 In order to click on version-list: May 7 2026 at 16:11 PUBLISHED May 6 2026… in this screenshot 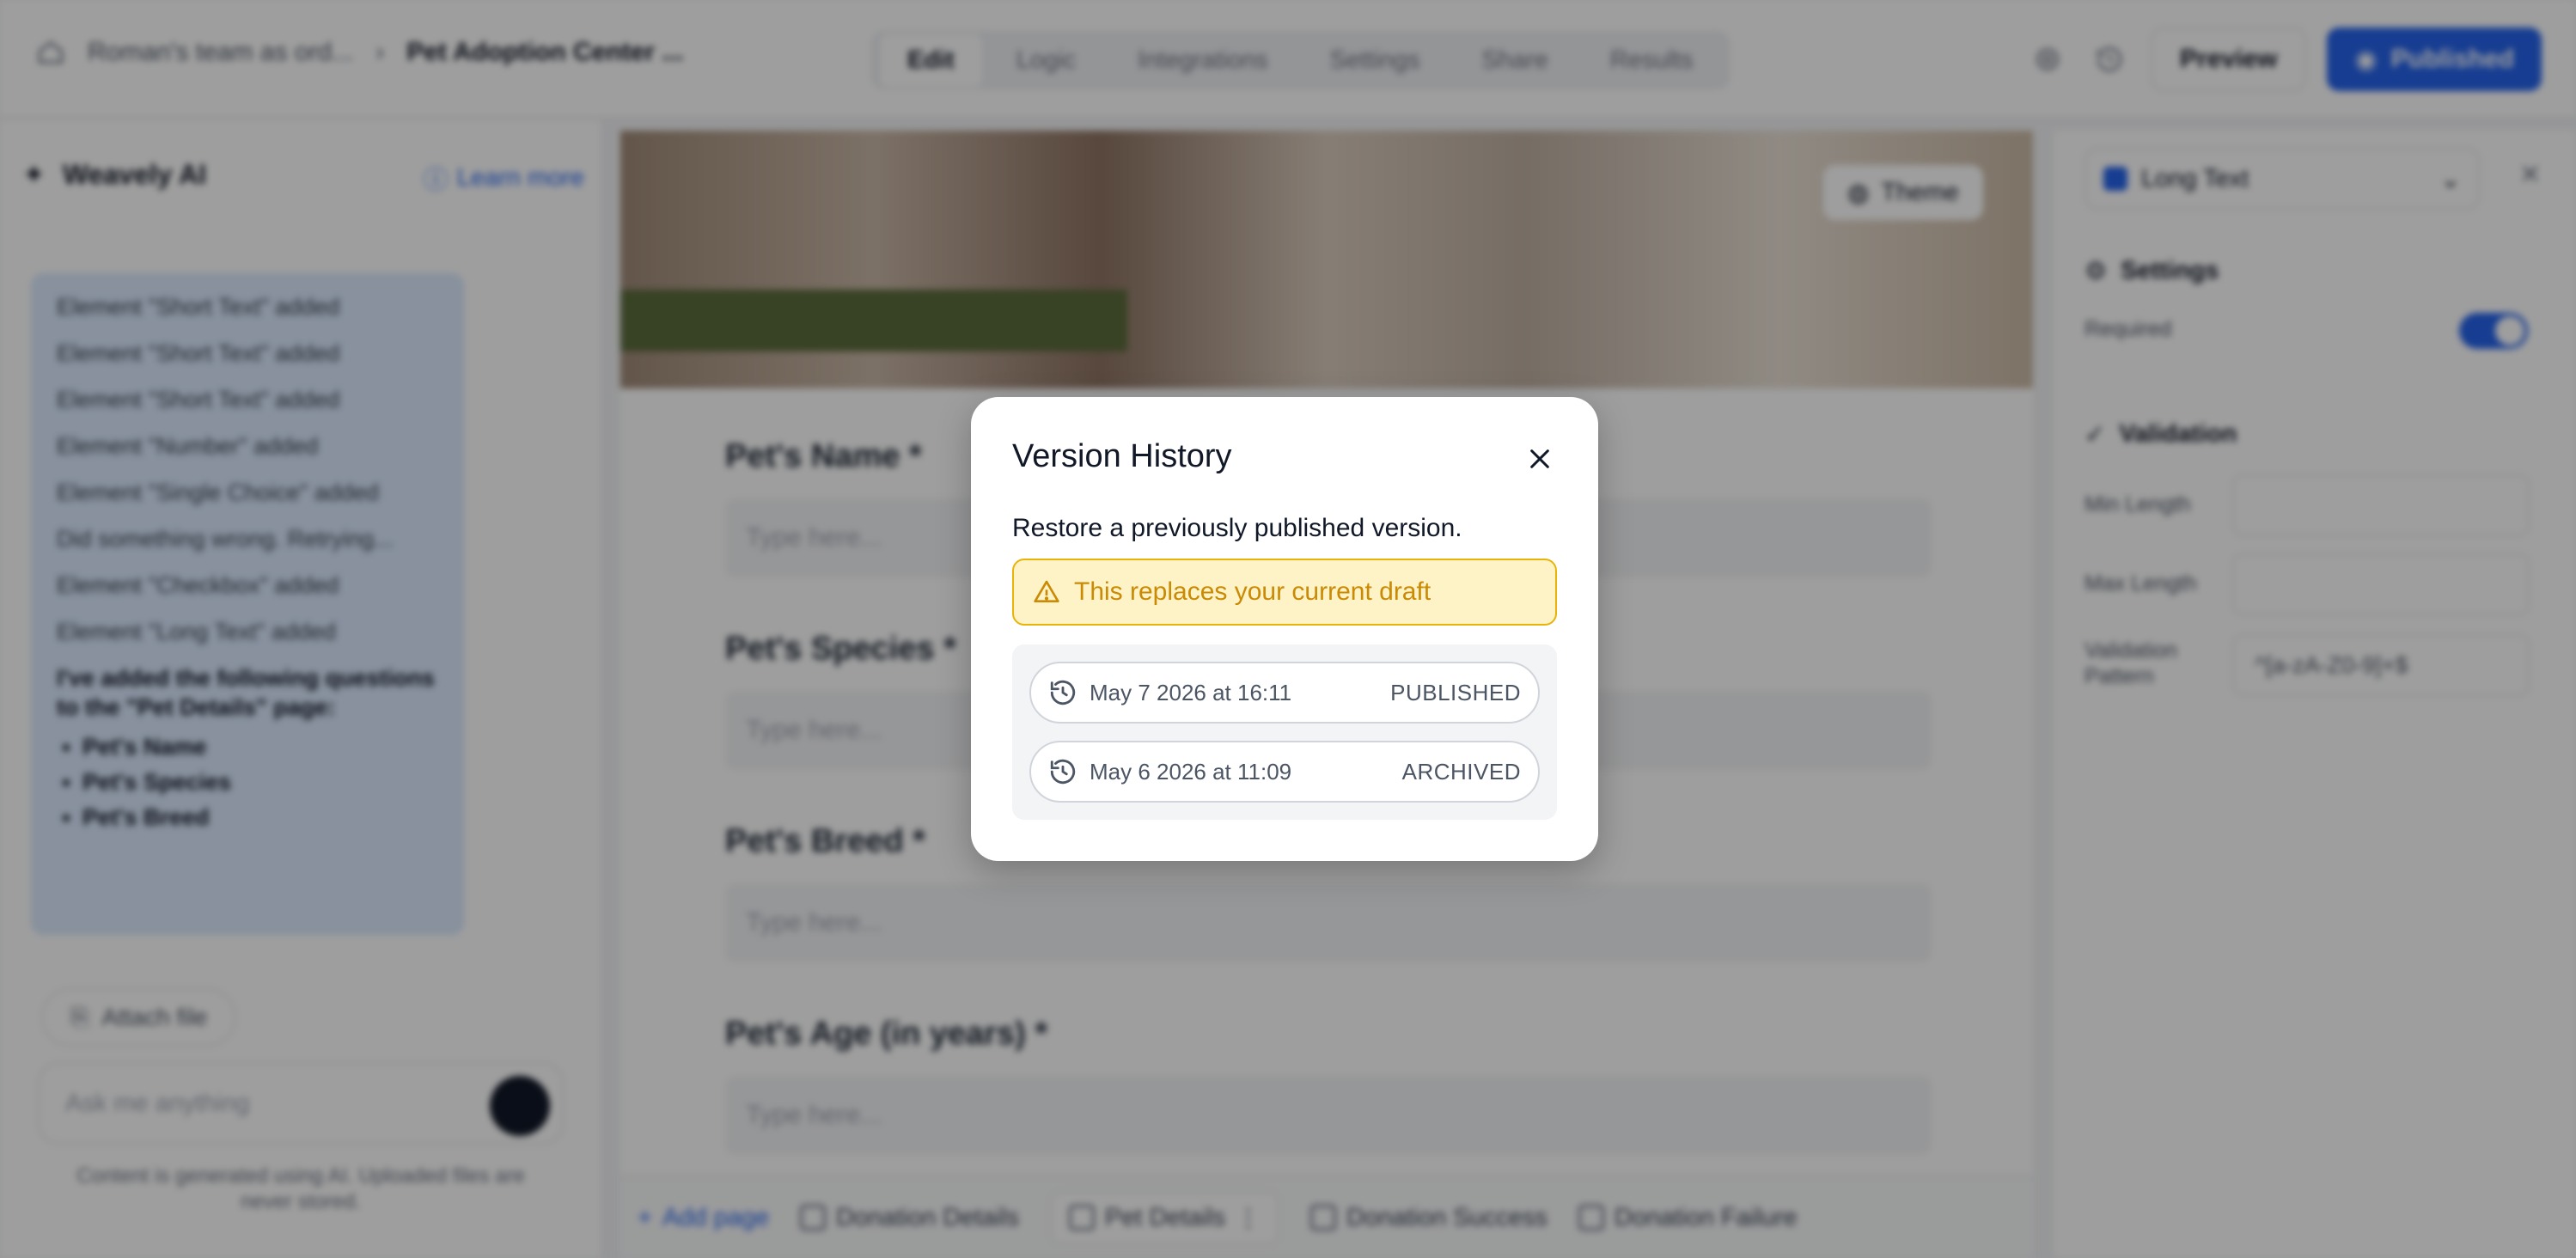, I will do `click(1284, 732)`.